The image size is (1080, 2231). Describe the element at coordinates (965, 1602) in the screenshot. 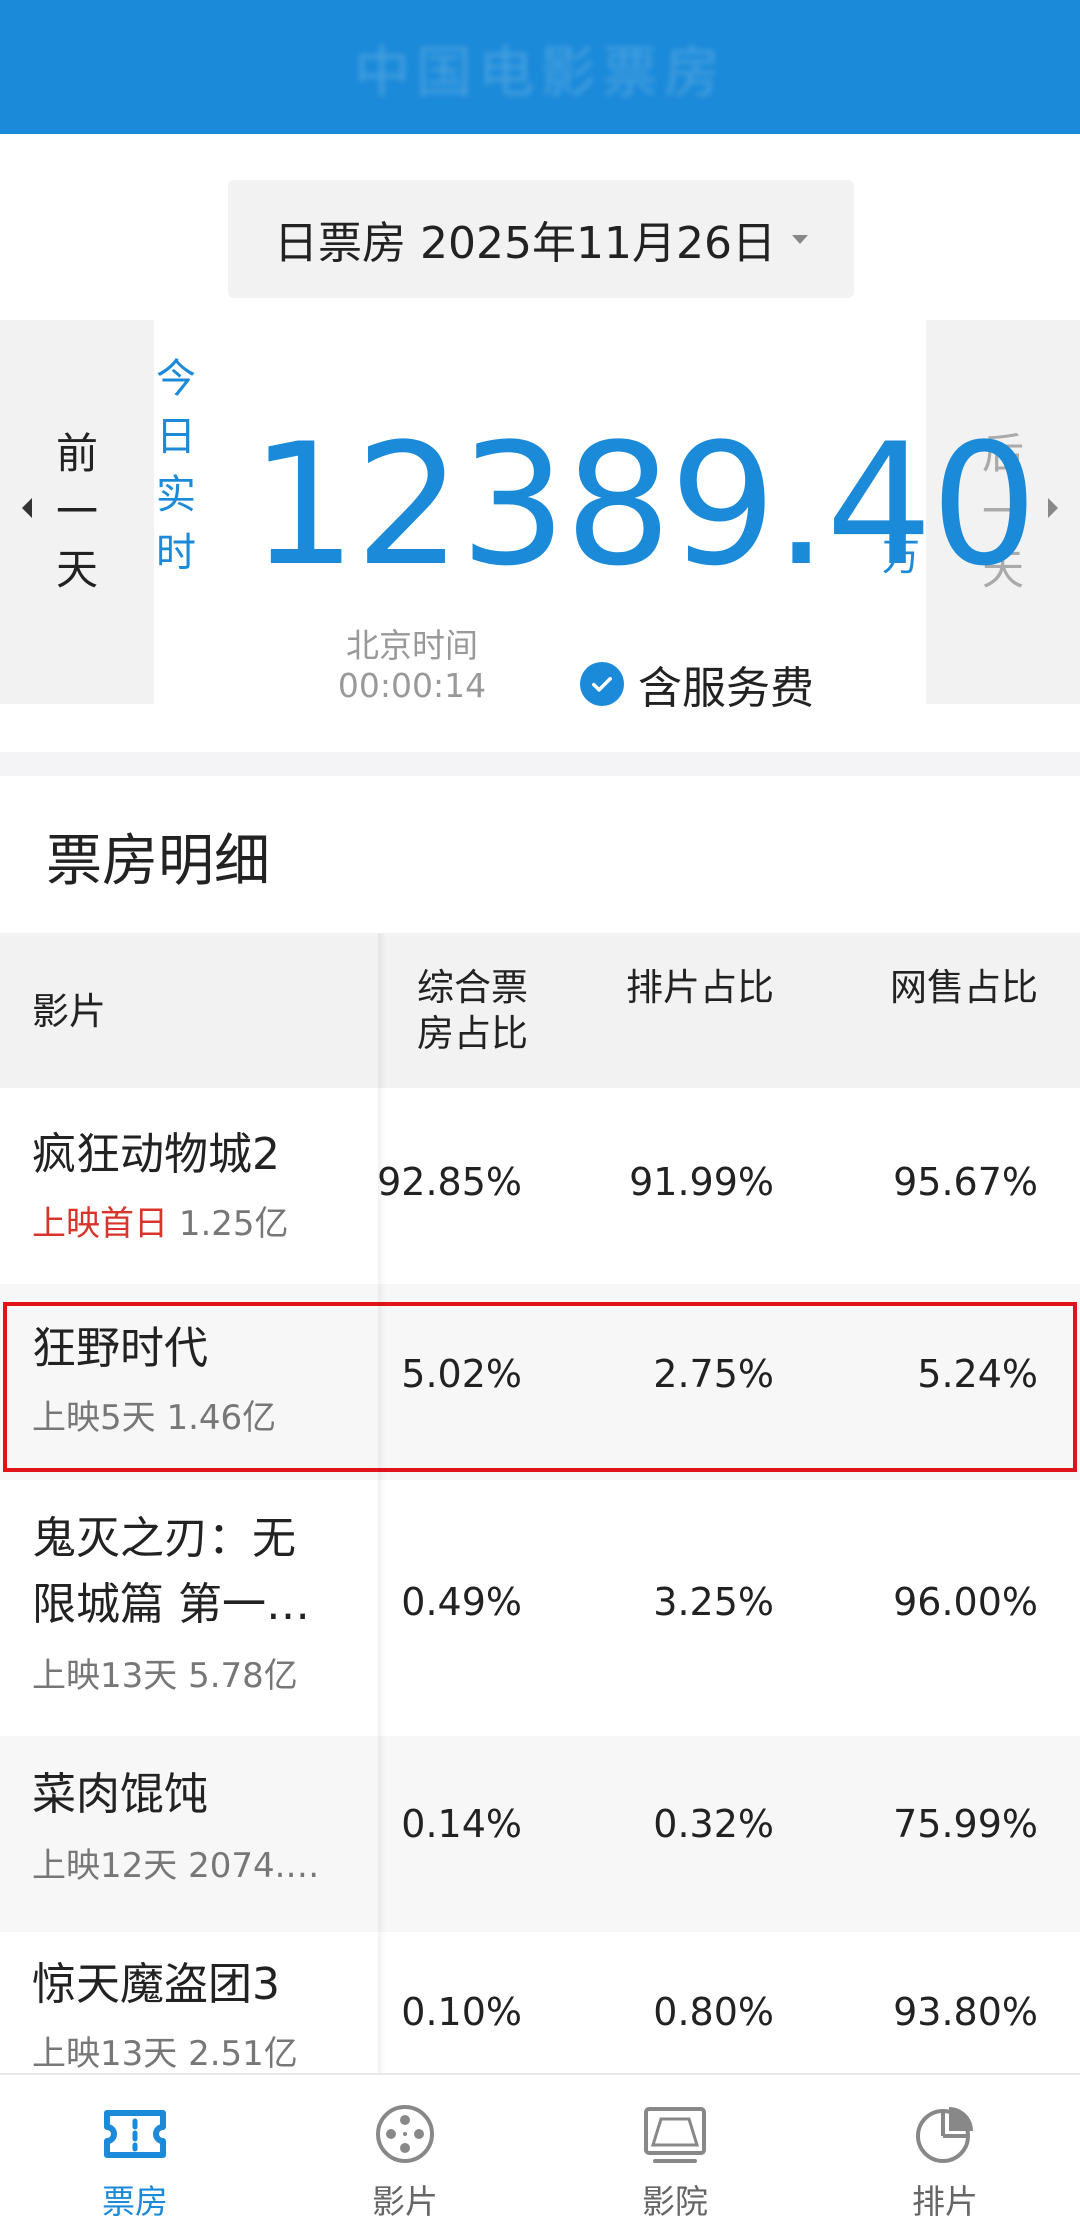

I see `cell-online: 96.00%` at that location.